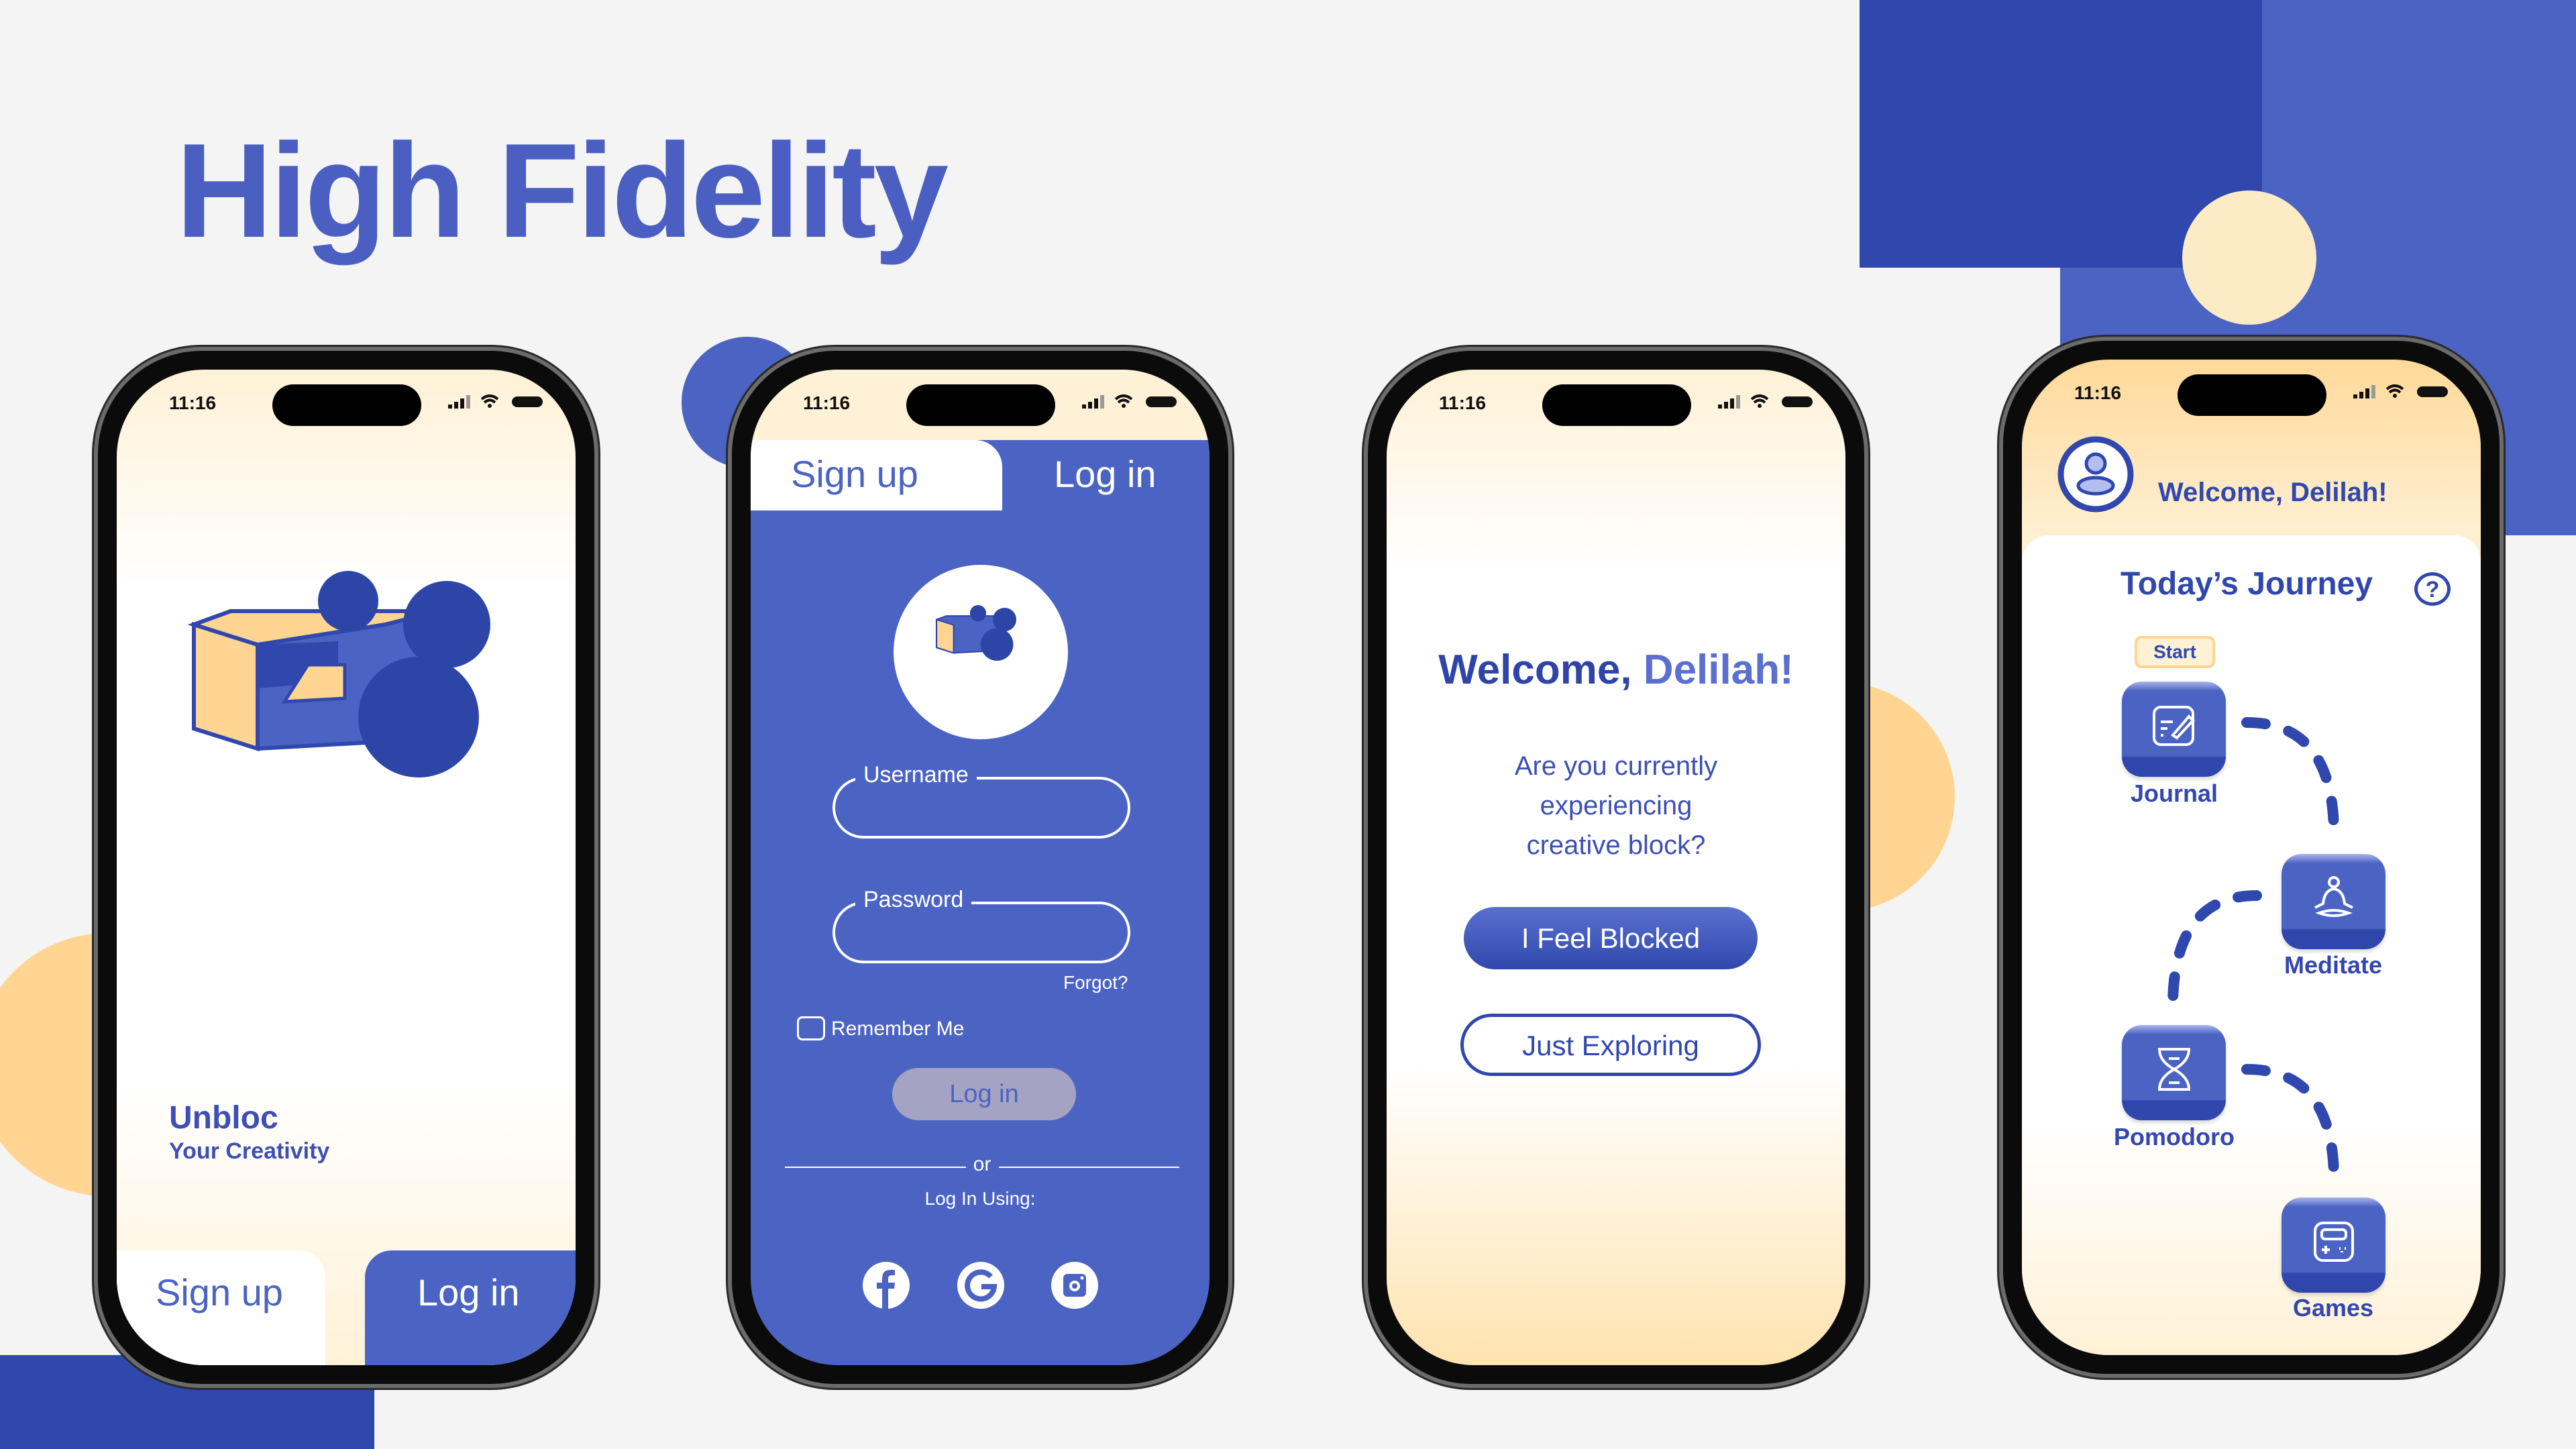 This screenshot has width=2576, height=1449. What do you see at coordinates (2249, 258) in the screenshot?
I see `bg-cream-circle` at bounding box center [2249, 258].